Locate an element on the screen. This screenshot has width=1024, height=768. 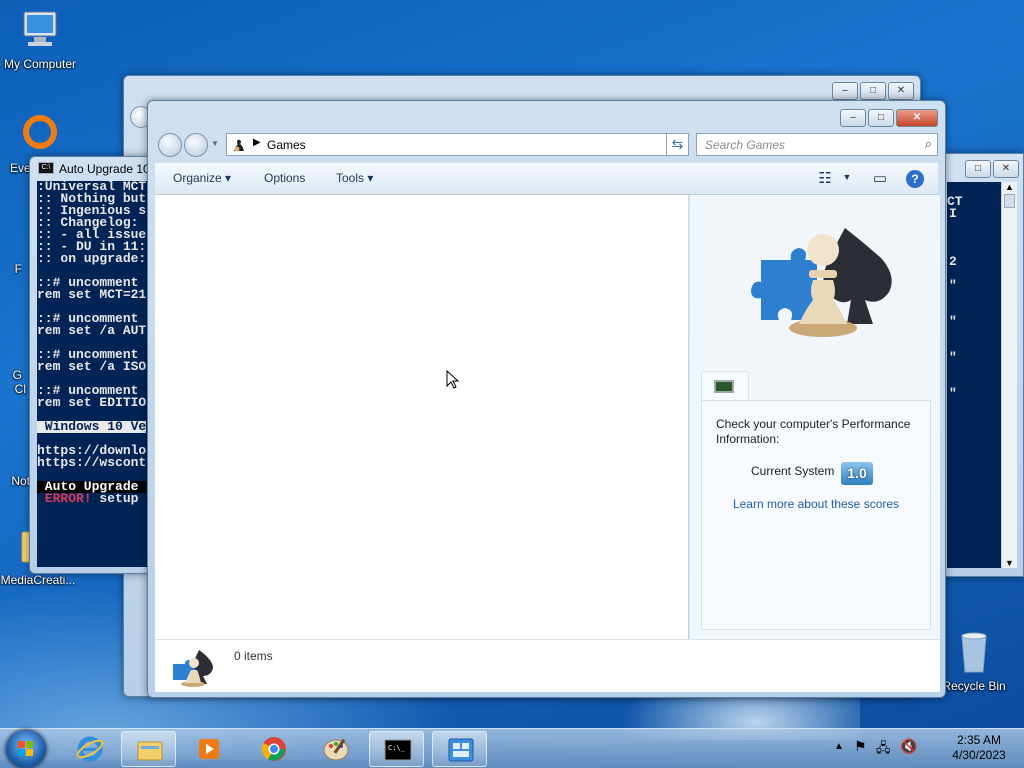
help-icon: ? is located at coordinates (915, 179).